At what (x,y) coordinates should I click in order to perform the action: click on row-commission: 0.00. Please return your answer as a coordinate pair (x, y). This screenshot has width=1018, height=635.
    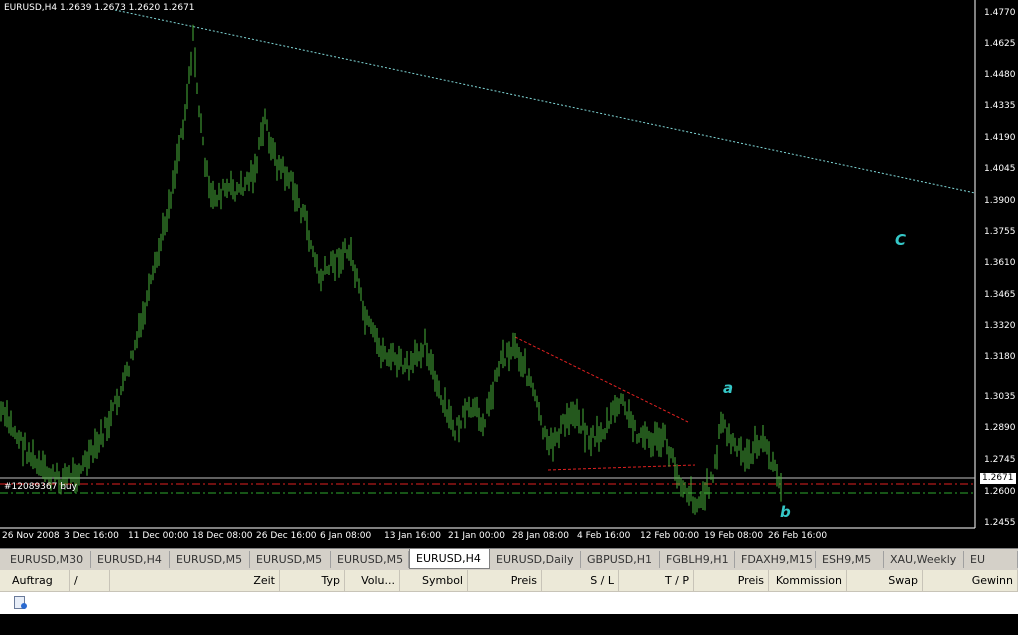
    Looking at the image, I should click on (831, 624).